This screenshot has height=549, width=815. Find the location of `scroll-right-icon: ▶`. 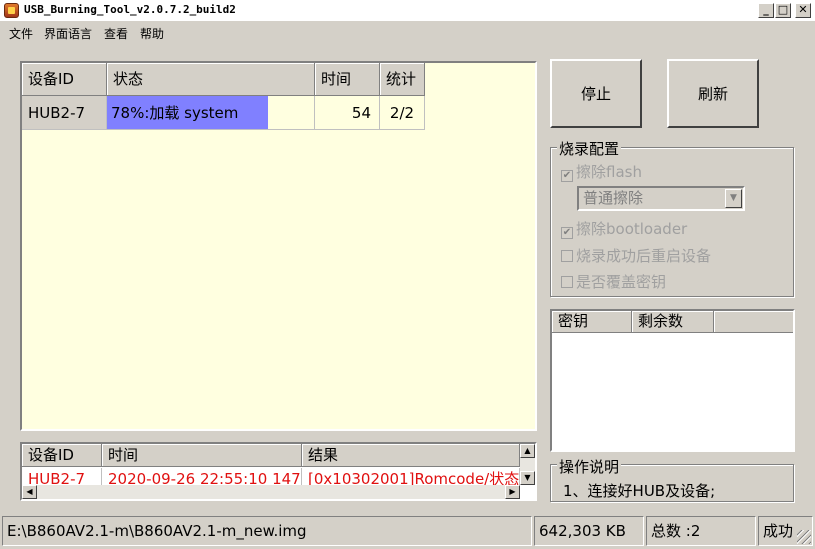

scroll-right-icon: ▶ is located at coordinates (512, 492).